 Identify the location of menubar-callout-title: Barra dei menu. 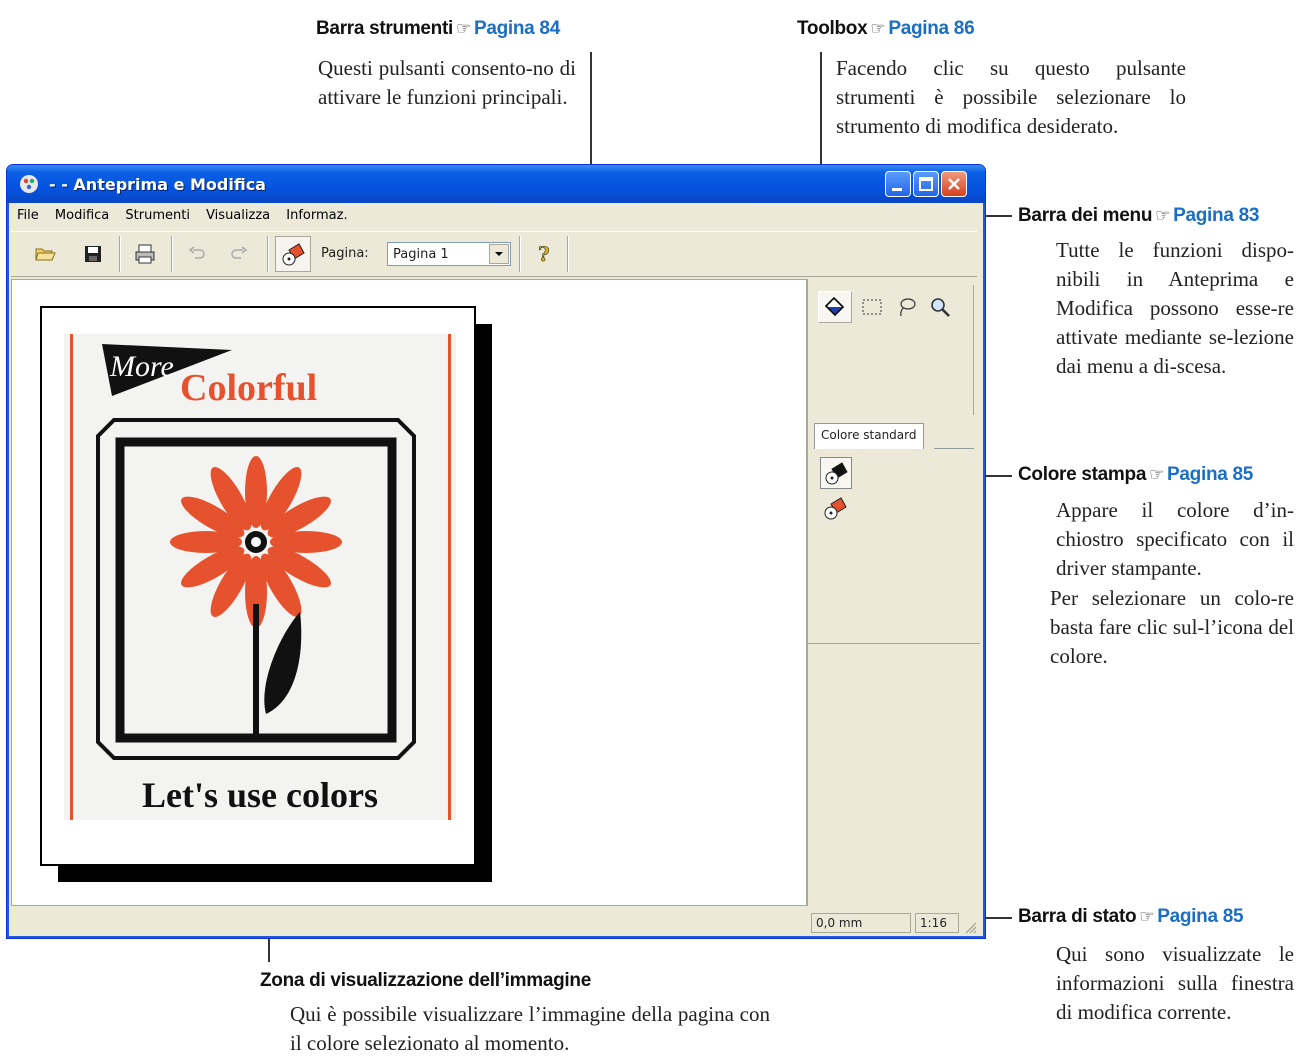
(1085, 215).